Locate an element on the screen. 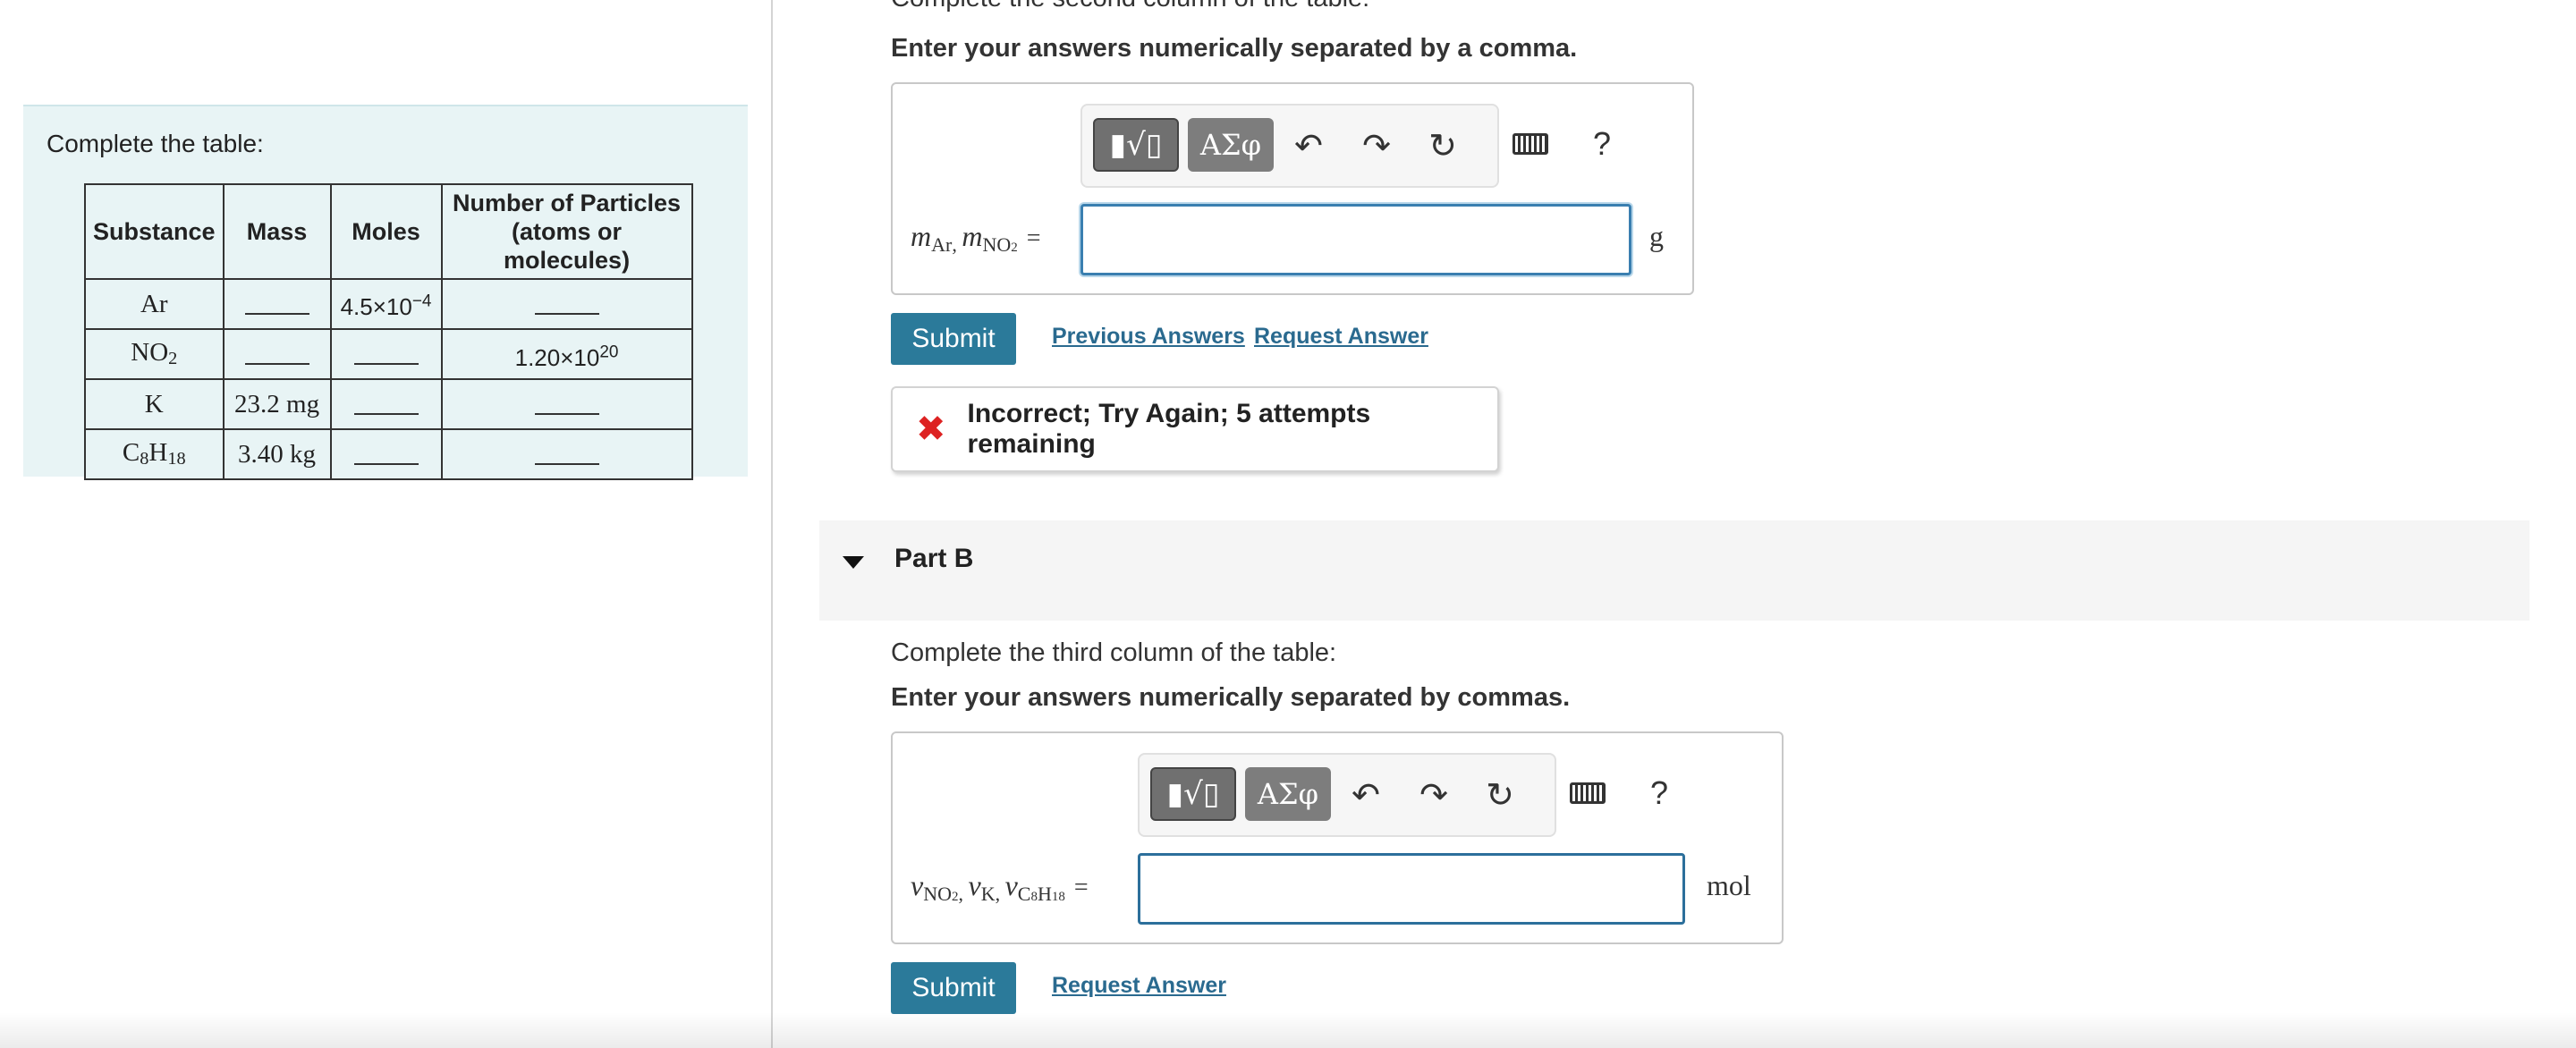  cell-mass: 23.2 mg is located at coordinates (277, 404).